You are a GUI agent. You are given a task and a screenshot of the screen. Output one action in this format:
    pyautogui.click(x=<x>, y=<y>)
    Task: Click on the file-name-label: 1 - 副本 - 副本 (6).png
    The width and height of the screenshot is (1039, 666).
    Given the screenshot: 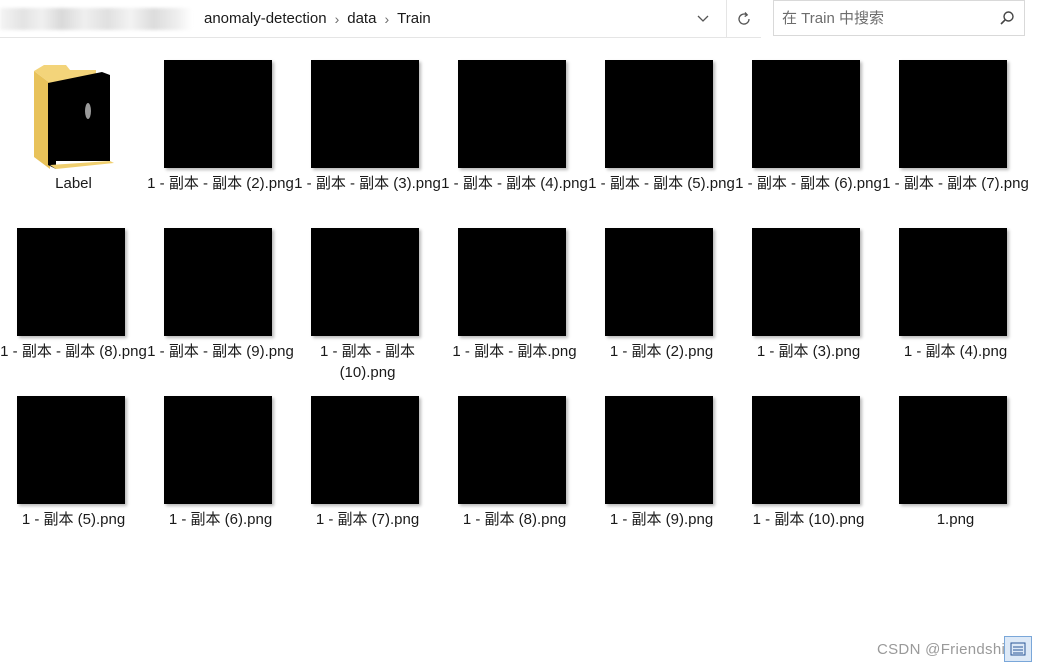 What is the action you would take?
    pyautogui.click(x=808, y=183)
    